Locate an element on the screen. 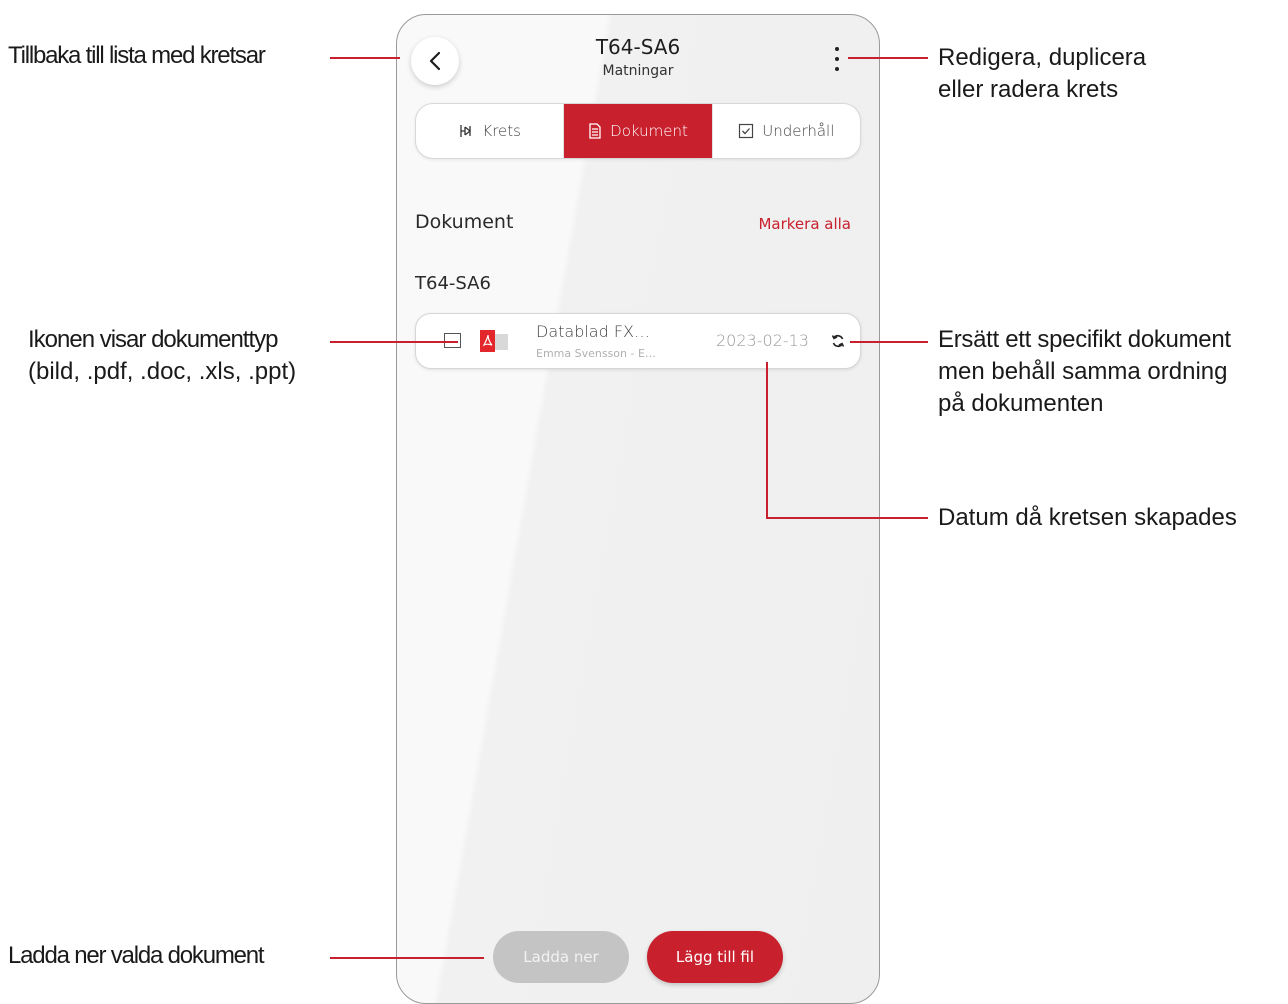  annotation-replace-line1: Ersätt ett specifikt dokument is located at coordinates (1084, 339).